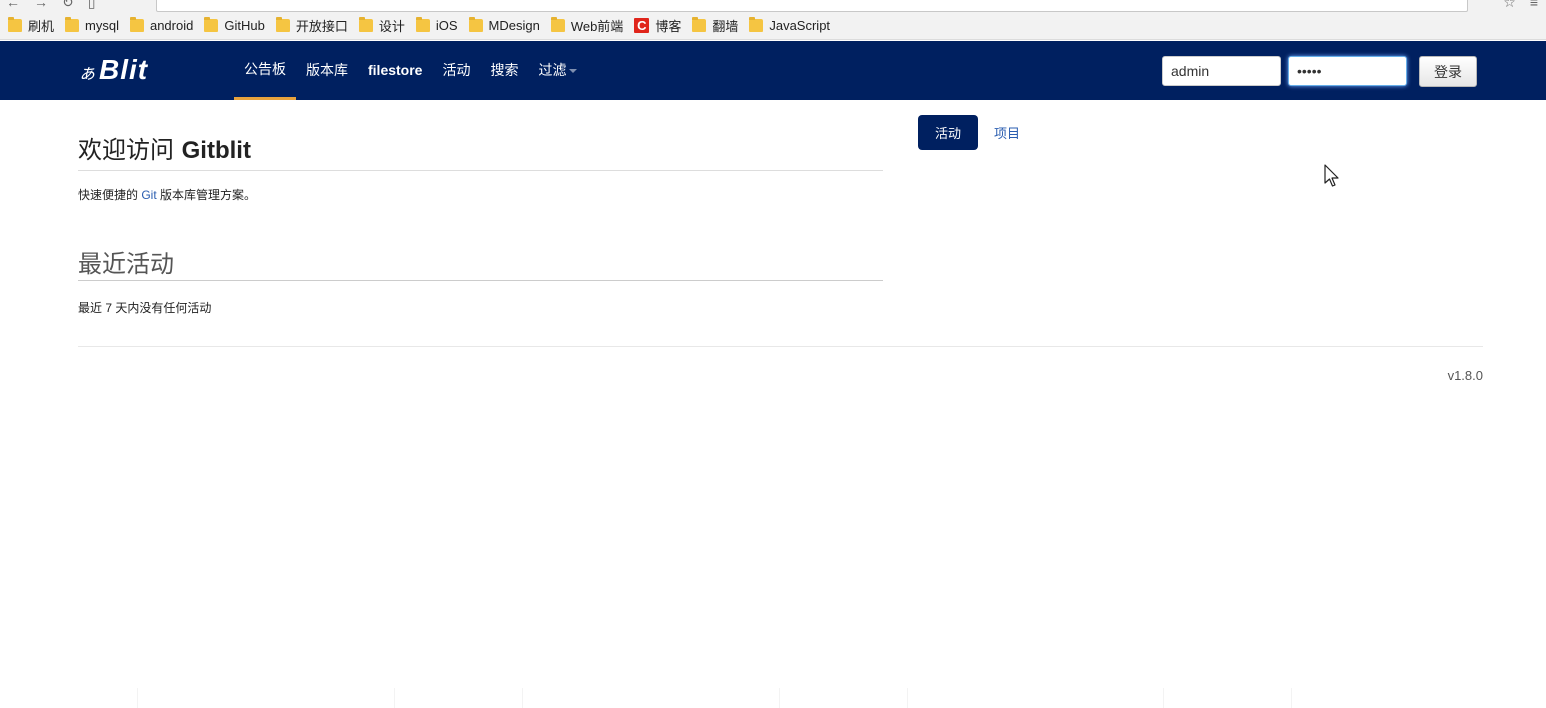  Describe the element at coordinates (148, 195) in the screenshot. I see `git-link: Git` at that location.